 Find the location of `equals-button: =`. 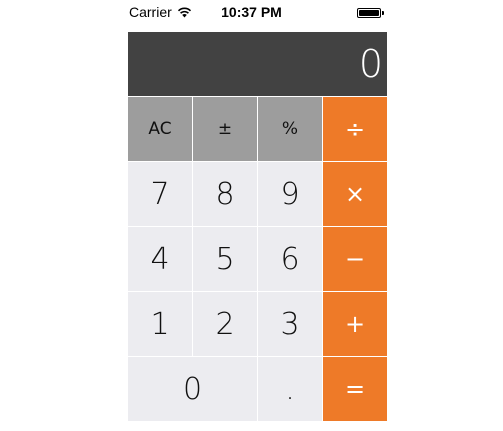

equals-button: = is located at coordinates (355, 389).